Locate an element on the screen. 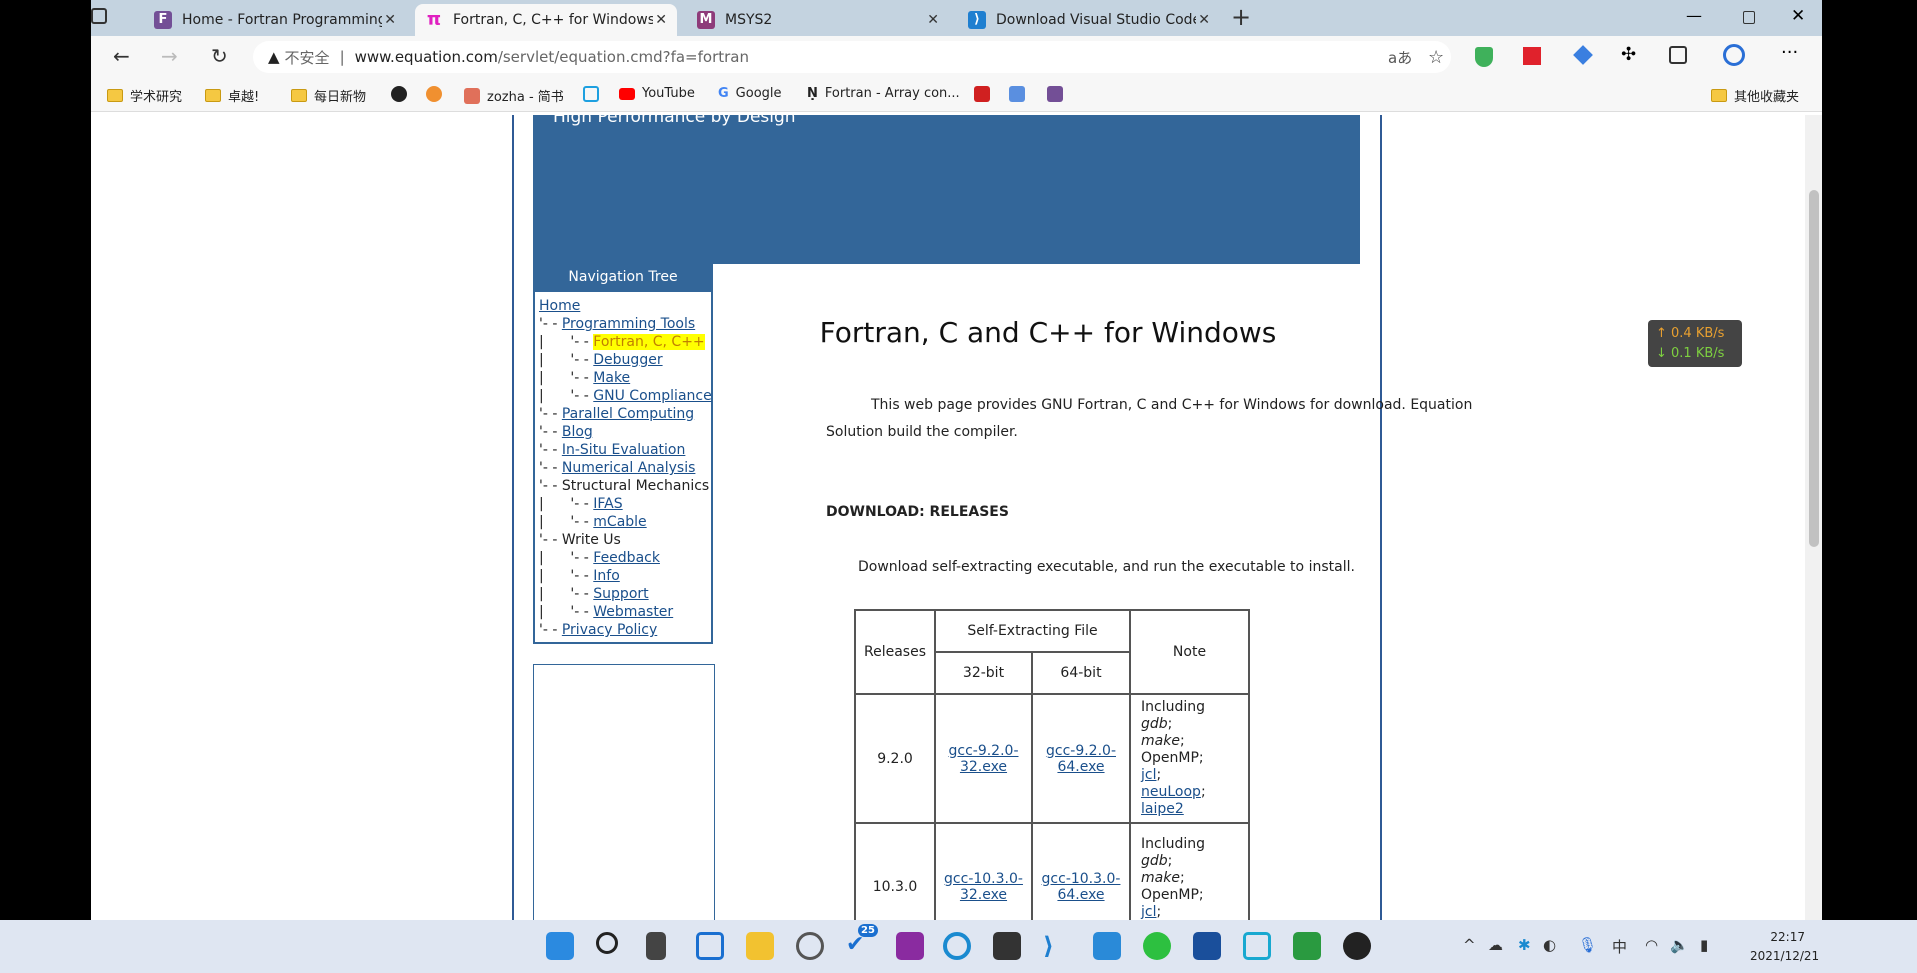 Image resolution: width=1917 pixels, height=973 pixels. fortran-man-icon: Ṇ is located at coordinates (812, 93).